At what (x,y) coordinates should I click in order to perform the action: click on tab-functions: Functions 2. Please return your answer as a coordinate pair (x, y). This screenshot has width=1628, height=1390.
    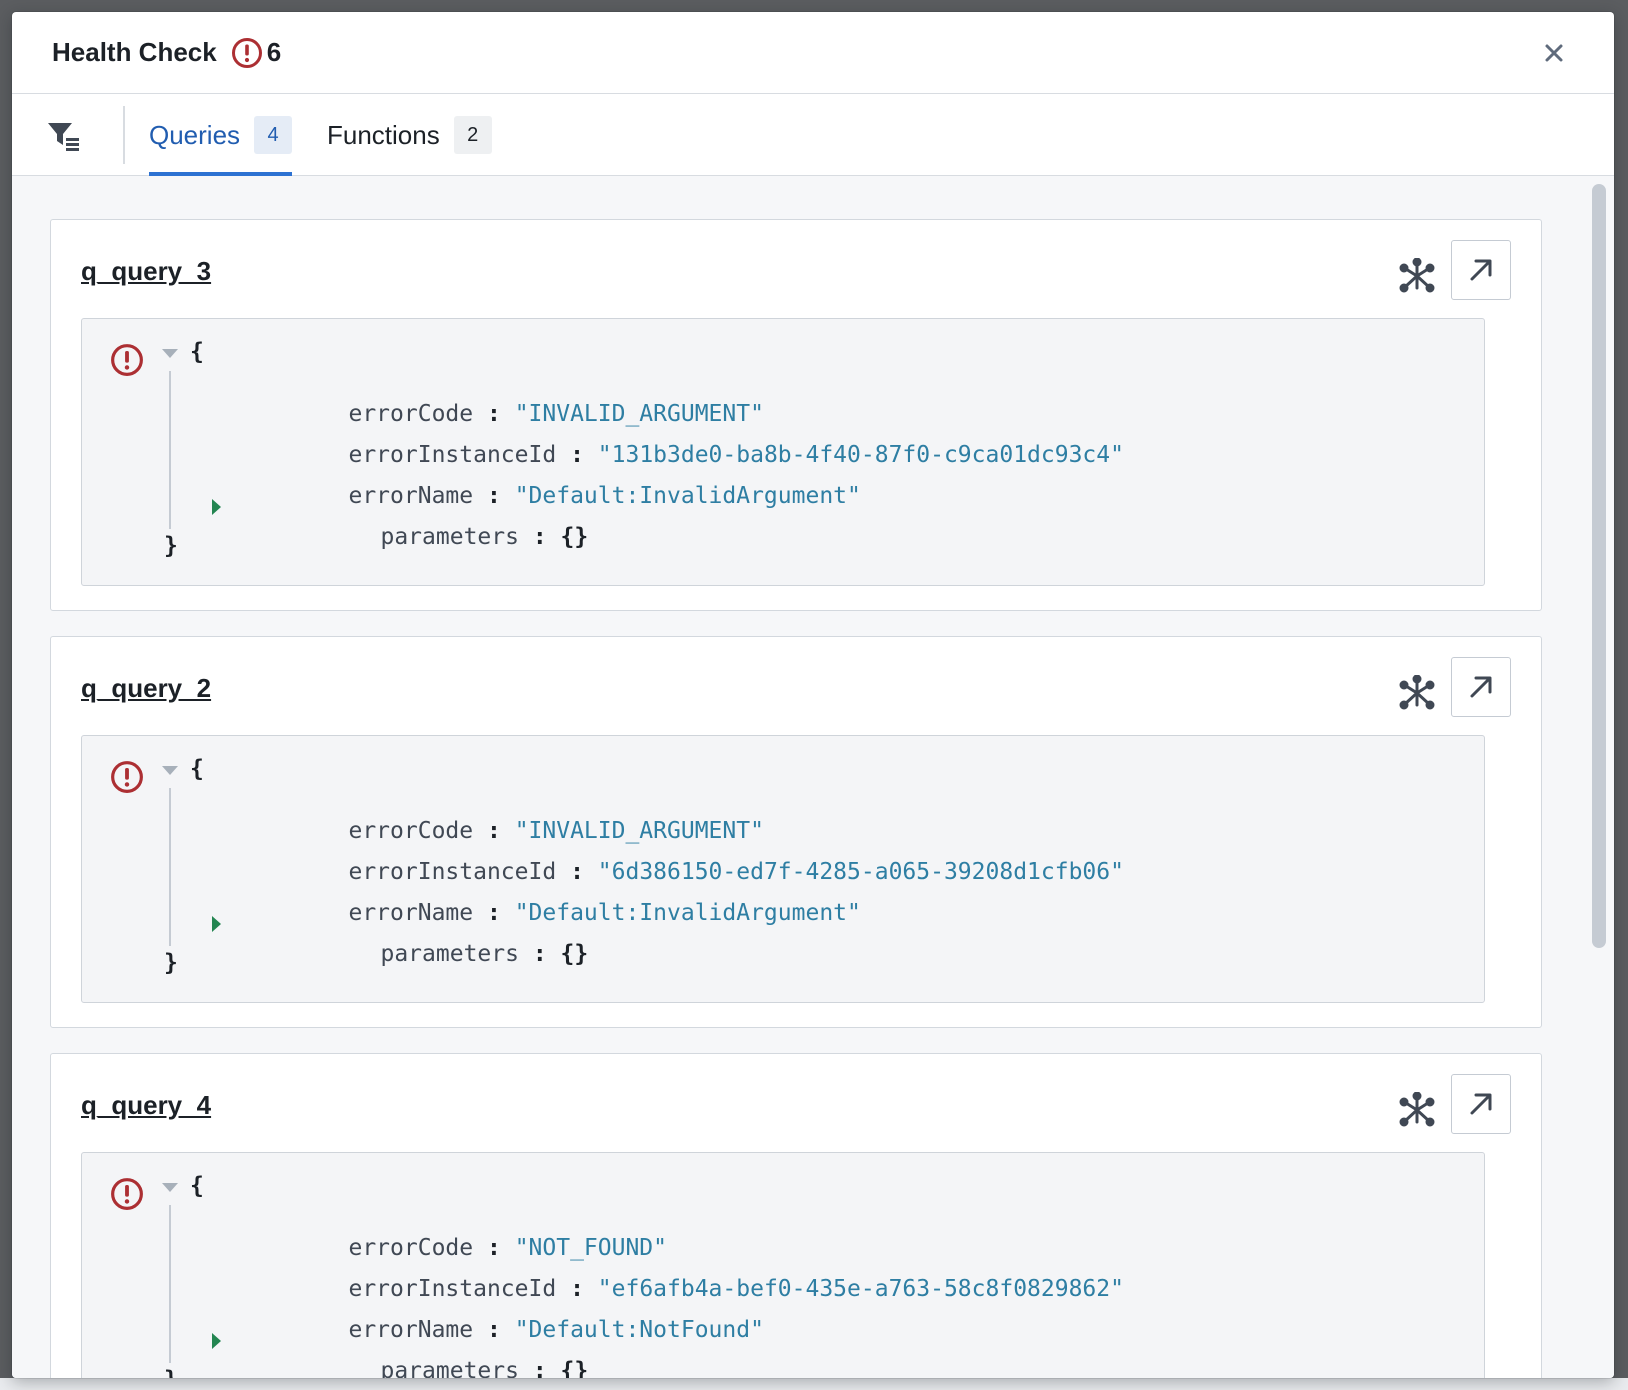
    Looking at the image, I should click on (409, 135).